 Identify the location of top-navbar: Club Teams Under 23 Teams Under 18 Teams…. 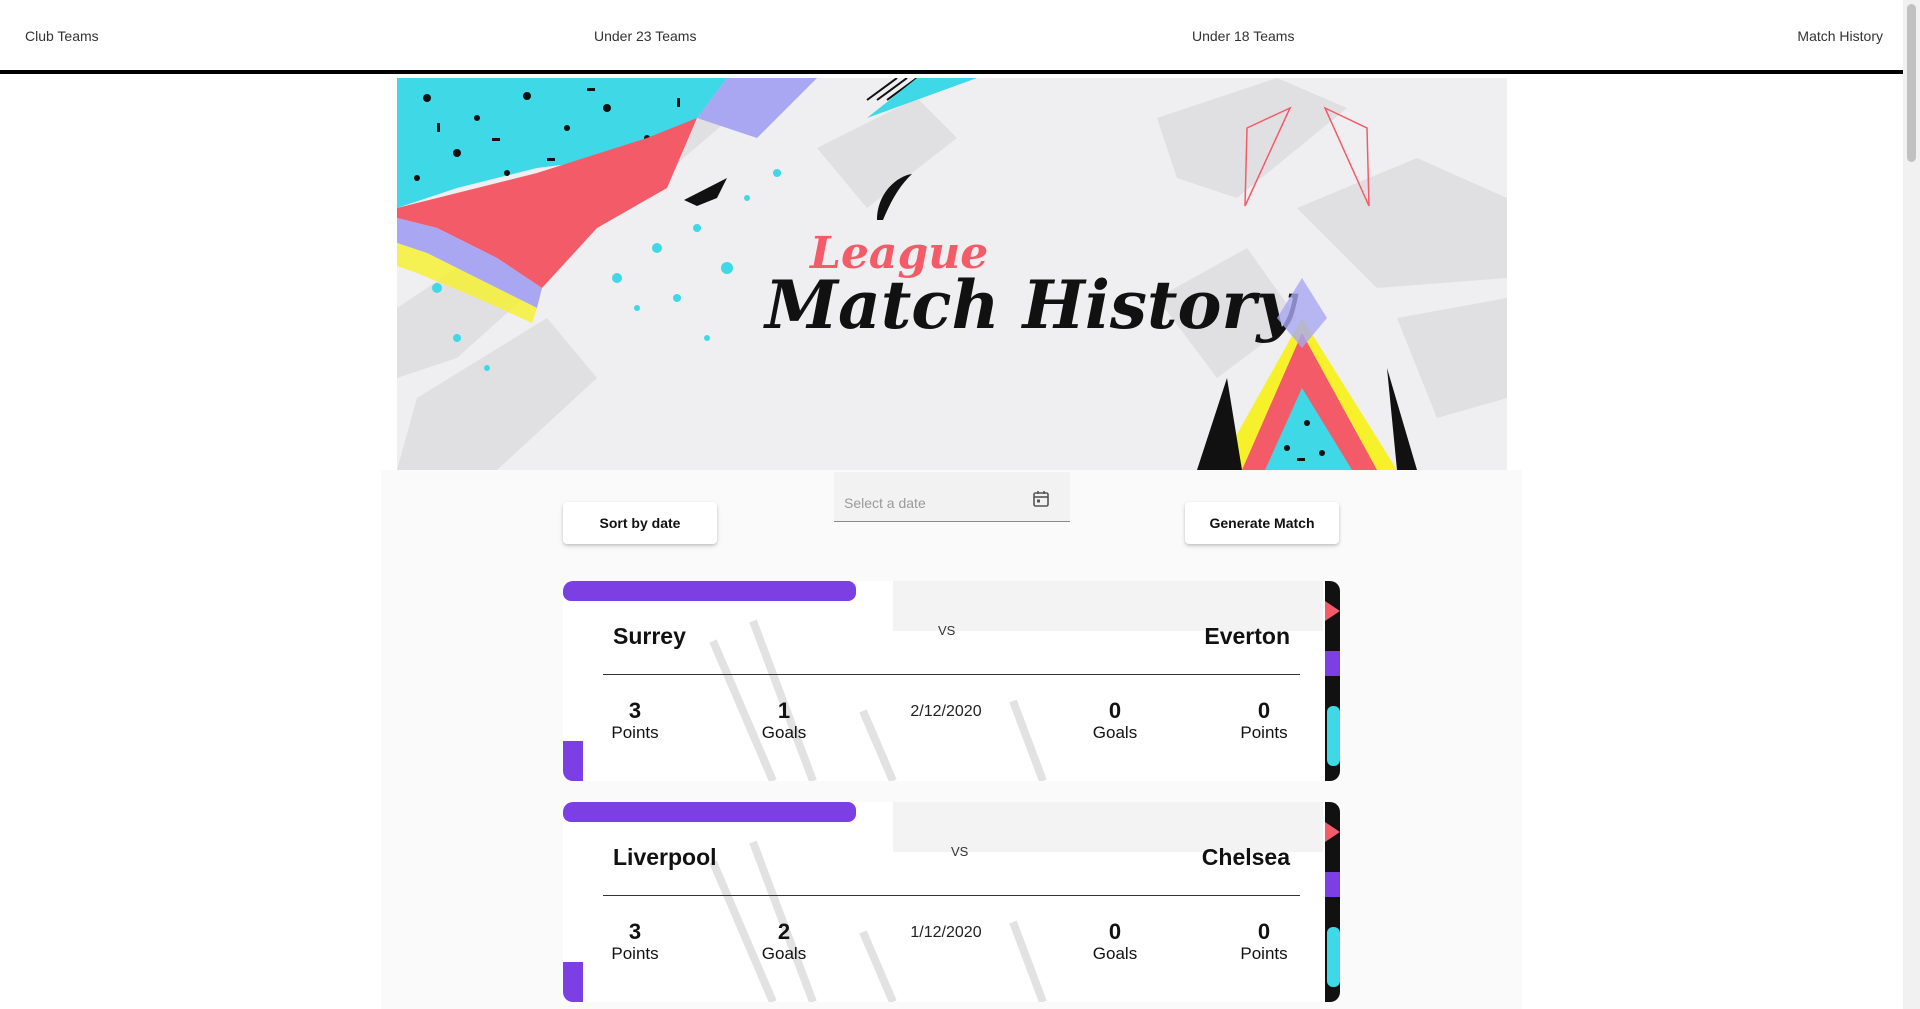
(951, 37).